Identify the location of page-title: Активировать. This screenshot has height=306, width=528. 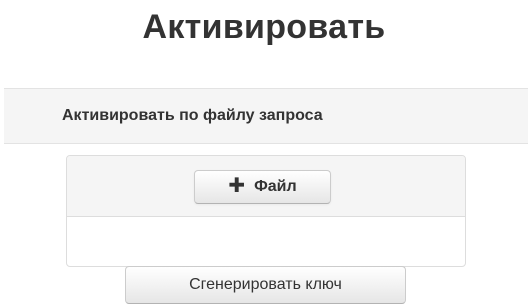
(264, 27).